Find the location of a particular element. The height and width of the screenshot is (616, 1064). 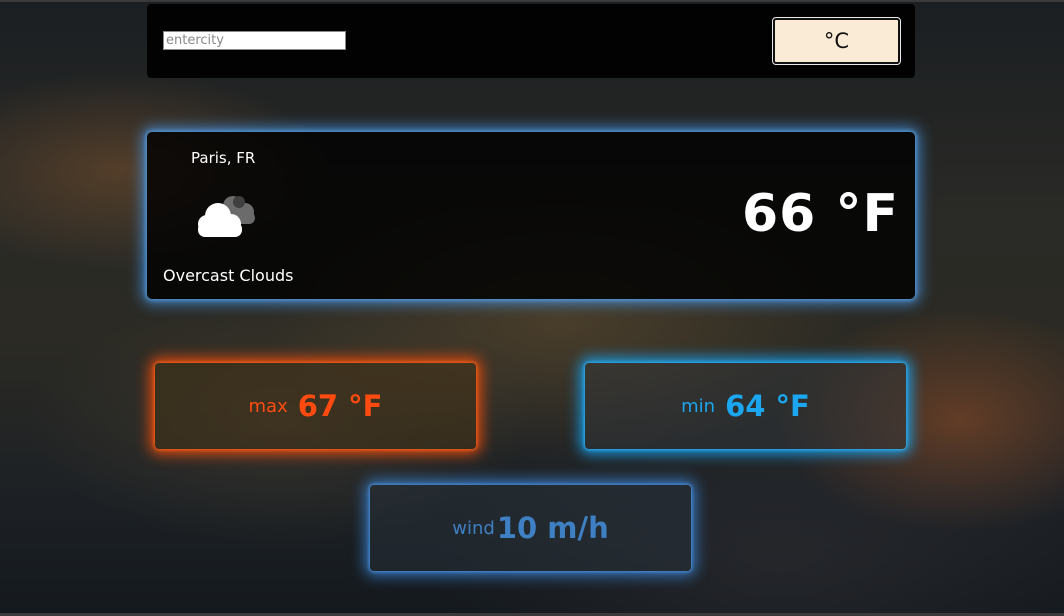

wind-value: 10 m/h is located at coordinates (552, 528).